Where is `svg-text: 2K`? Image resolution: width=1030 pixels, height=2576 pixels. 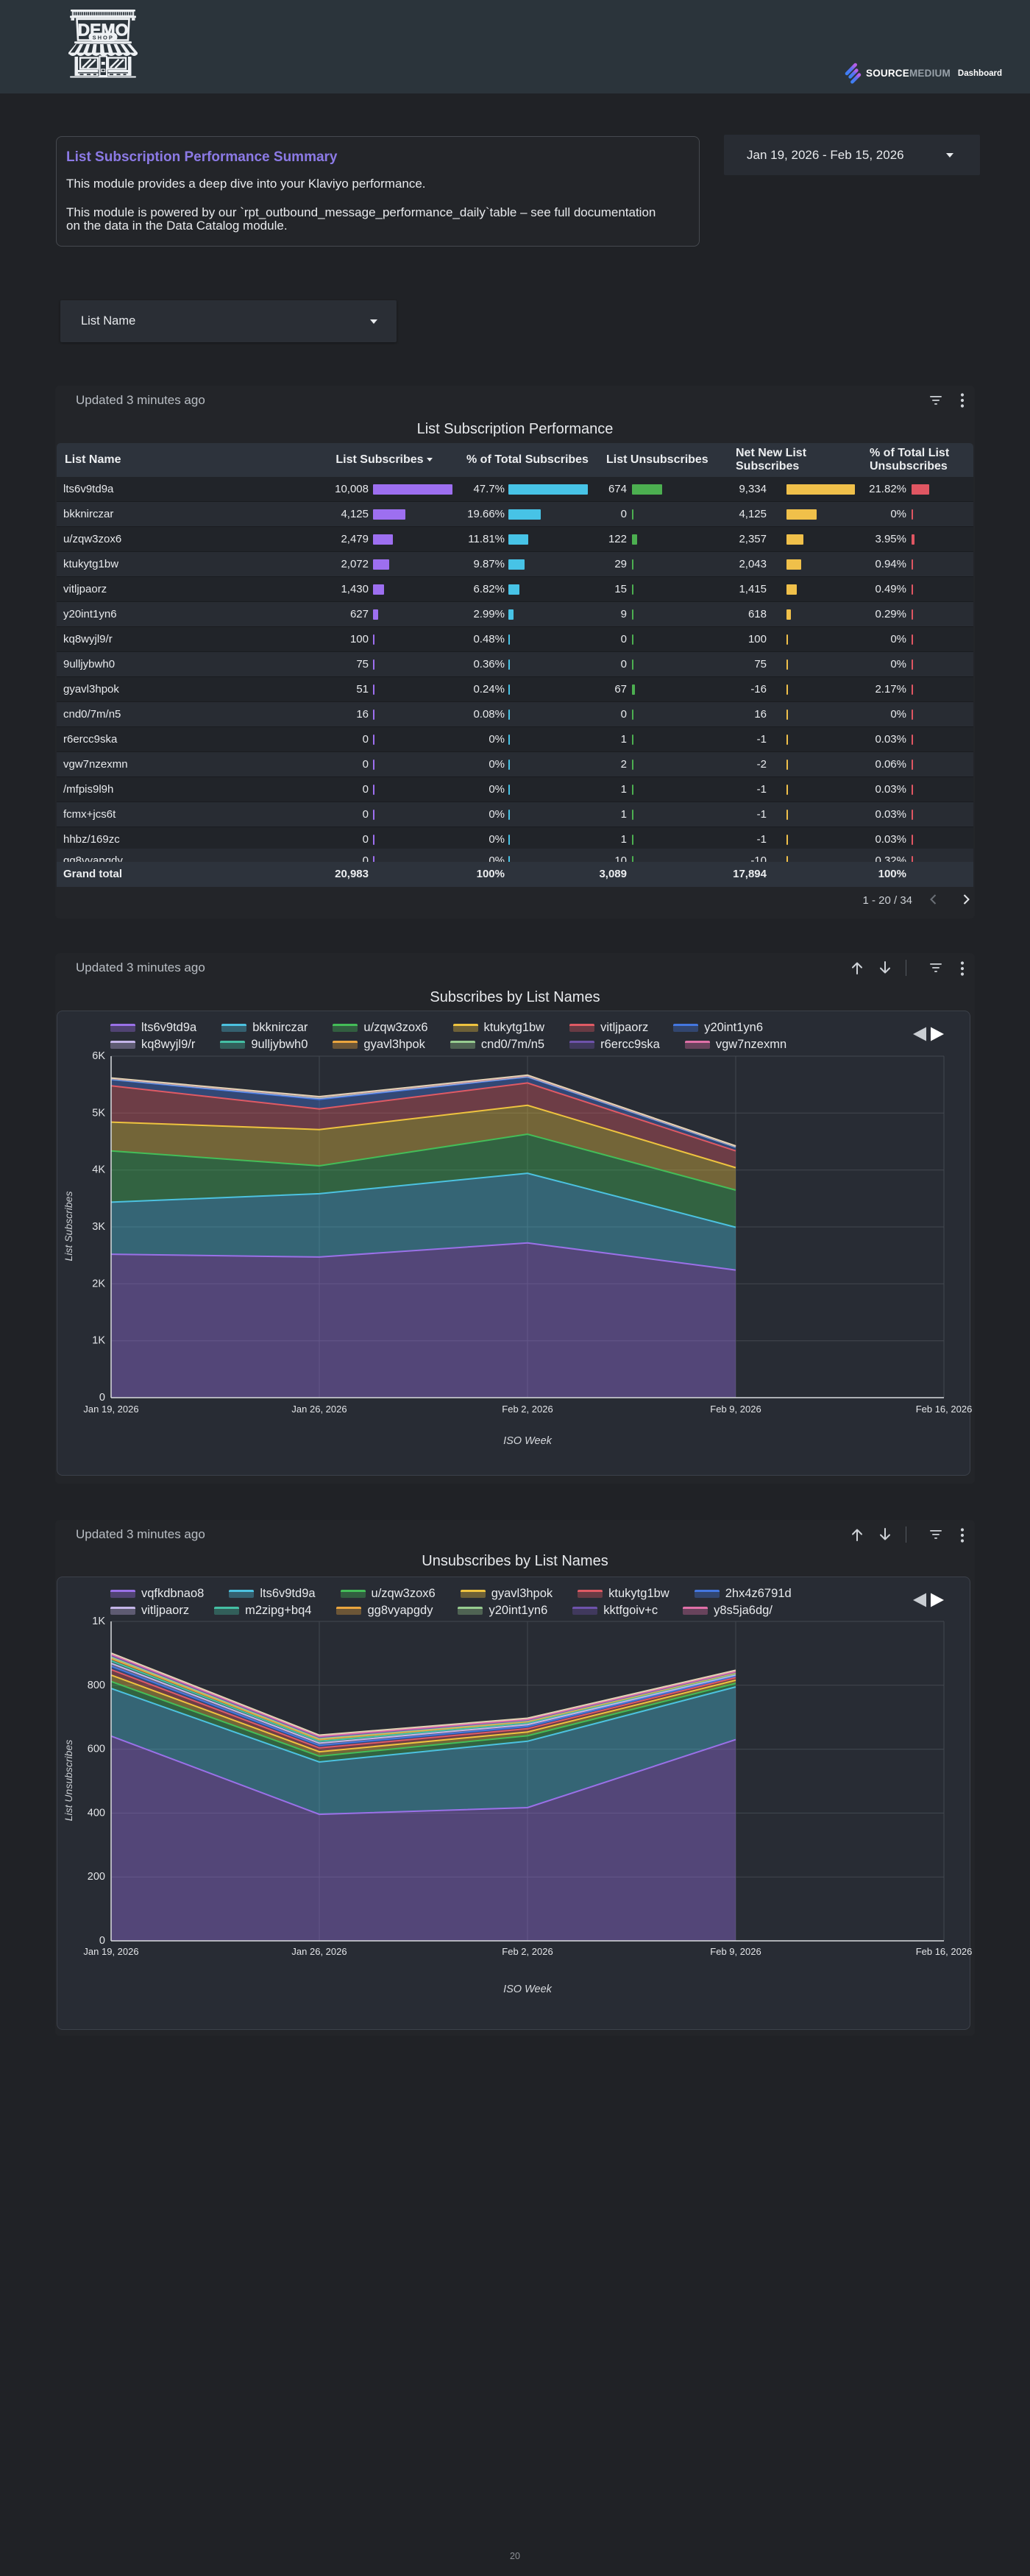 svg-text: 2K is located at coordinates (99, 1283).